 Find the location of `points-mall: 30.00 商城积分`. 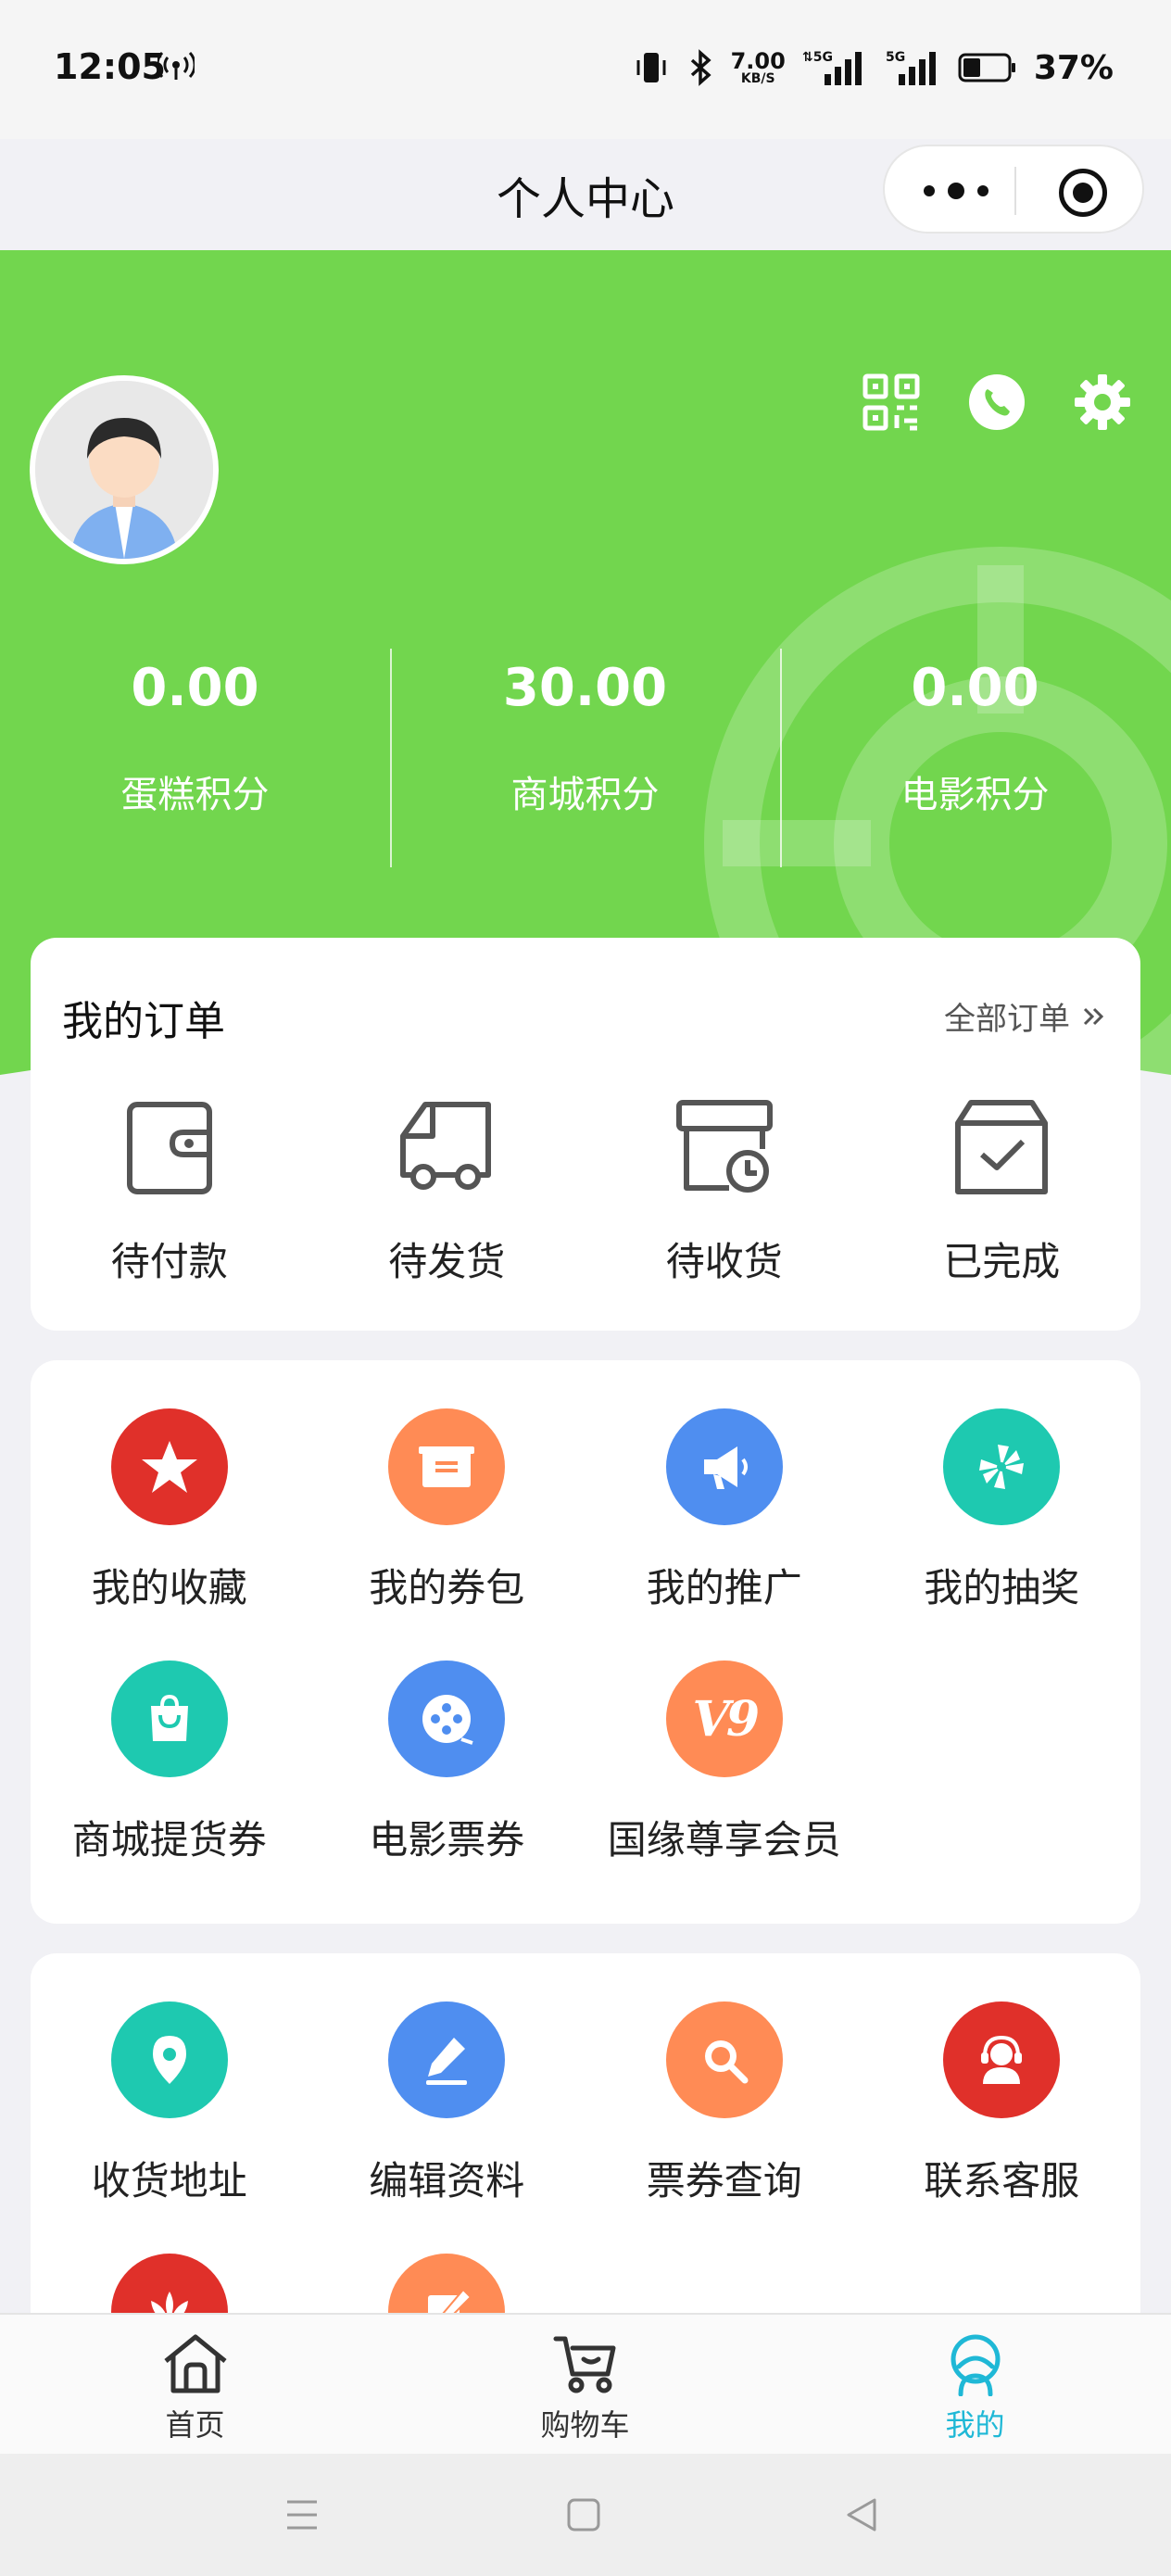

points-mall: 30.00 商城积分 is located at coordinates (585, 758).